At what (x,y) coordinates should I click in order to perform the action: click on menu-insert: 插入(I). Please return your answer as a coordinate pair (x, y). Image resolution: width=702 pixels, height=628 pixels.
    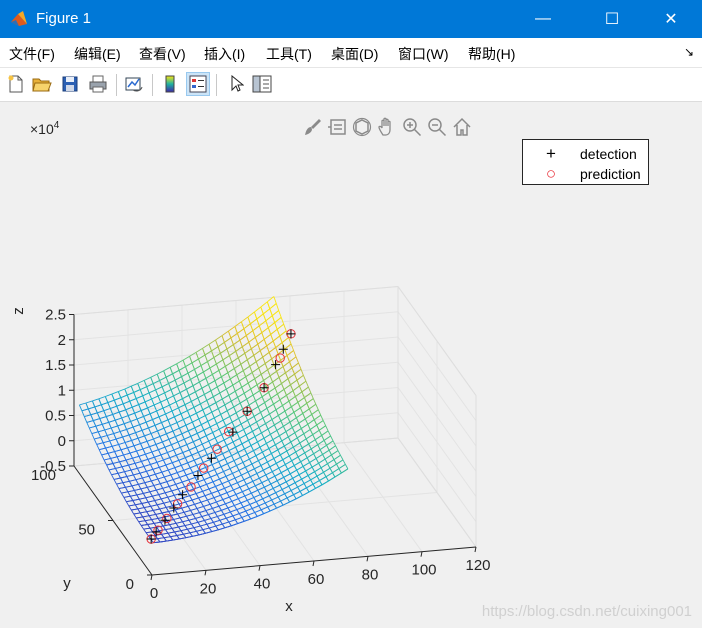
    Looking at the image, I should click on (224, 54).